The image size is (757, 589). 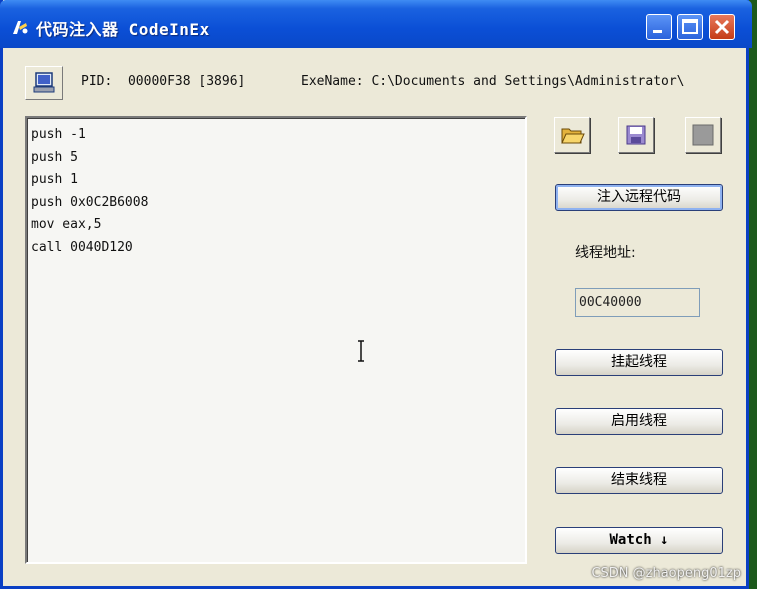 I want to click on pid-label: PID: 00000F38 [3896], so click(x=163, y=81).